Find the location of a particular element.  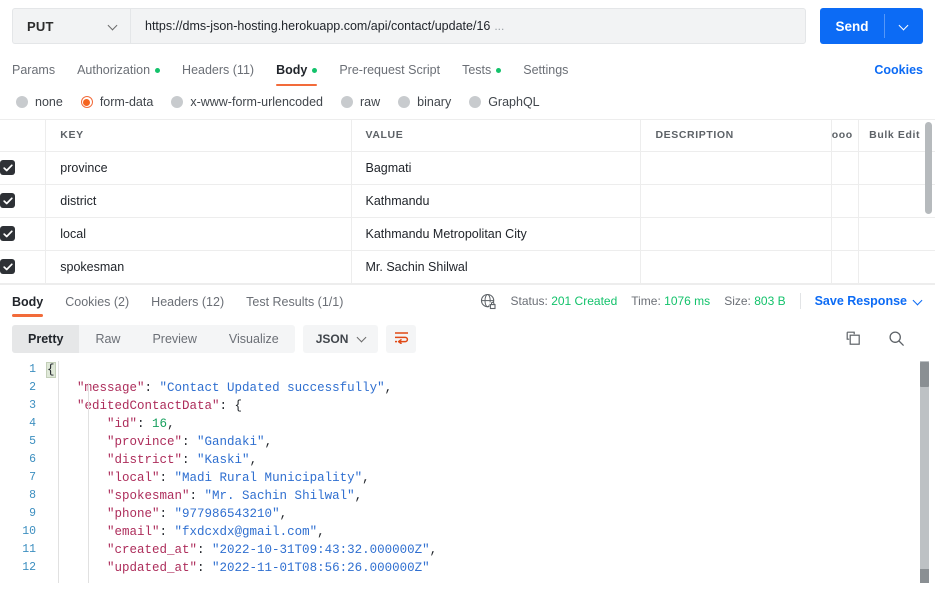

code-vertical-scrollbar-thumb is located at coordinates (924, 374).